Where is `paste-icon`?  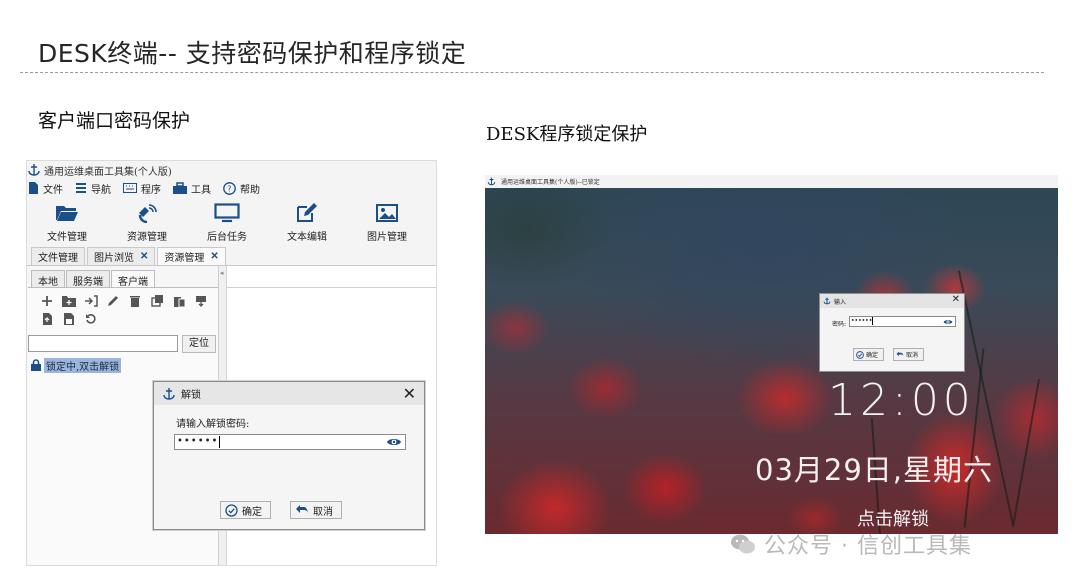
paste-icon is located at coordinates (179, 301).